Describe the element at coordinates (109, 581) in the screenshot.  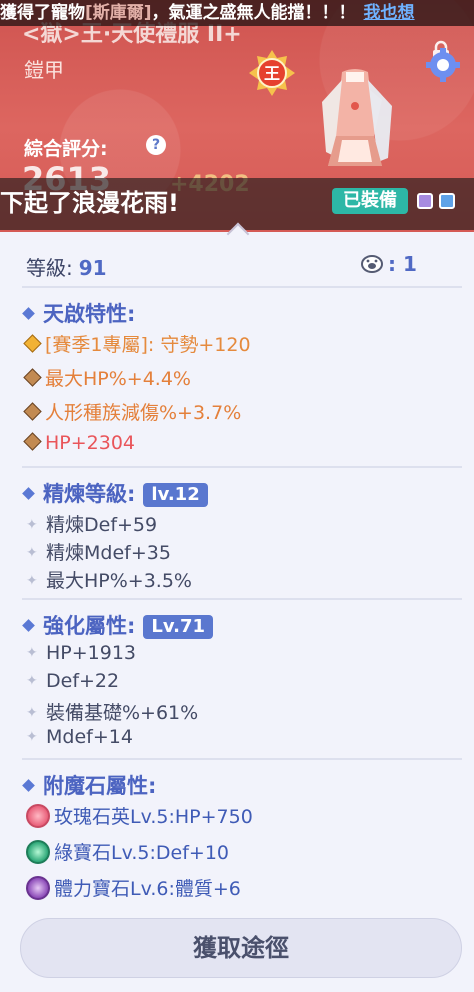
I see `refine-line: ✦ 最大HP%+3.5%` at that location.